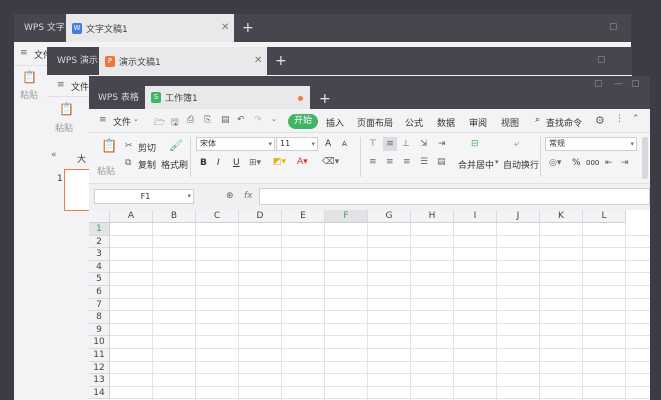 This screenshot has height=400, width=661. I want to click on file-menu-chevron-down-icon: ⌄, so click(136, 119).